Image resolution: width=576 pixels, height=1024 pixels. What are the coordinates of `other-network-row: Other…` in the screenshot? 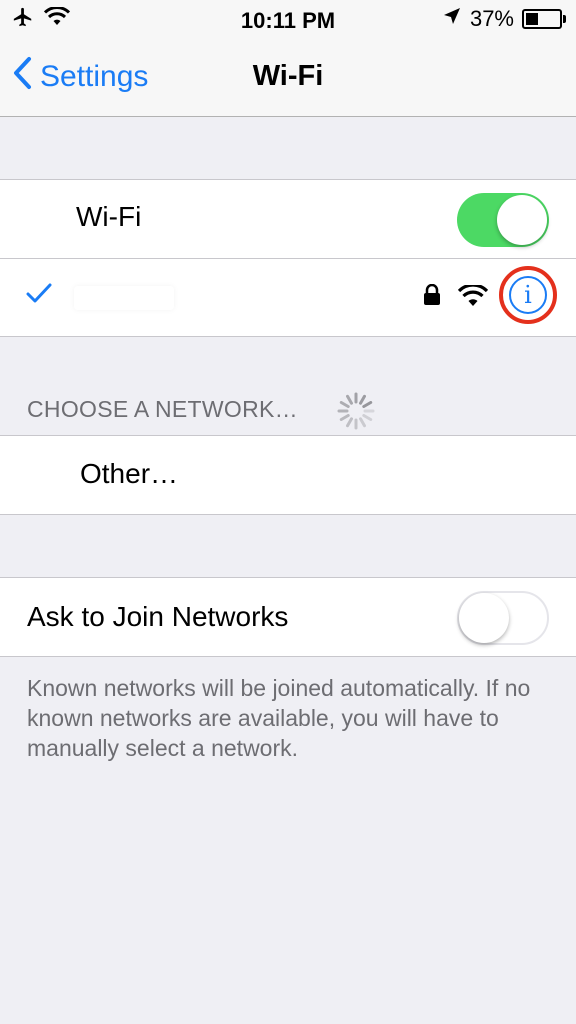 It's located at (288, 475).